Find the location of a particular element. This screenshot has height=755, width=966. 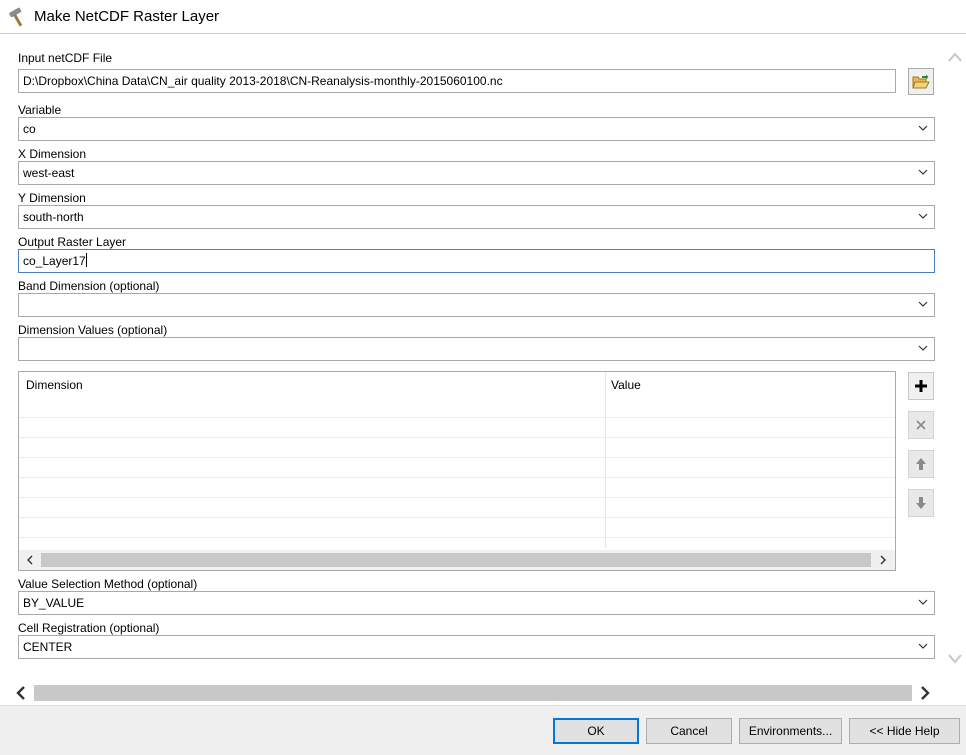

hide-help-button: << Hide Help is located at coordinates (904, 731).